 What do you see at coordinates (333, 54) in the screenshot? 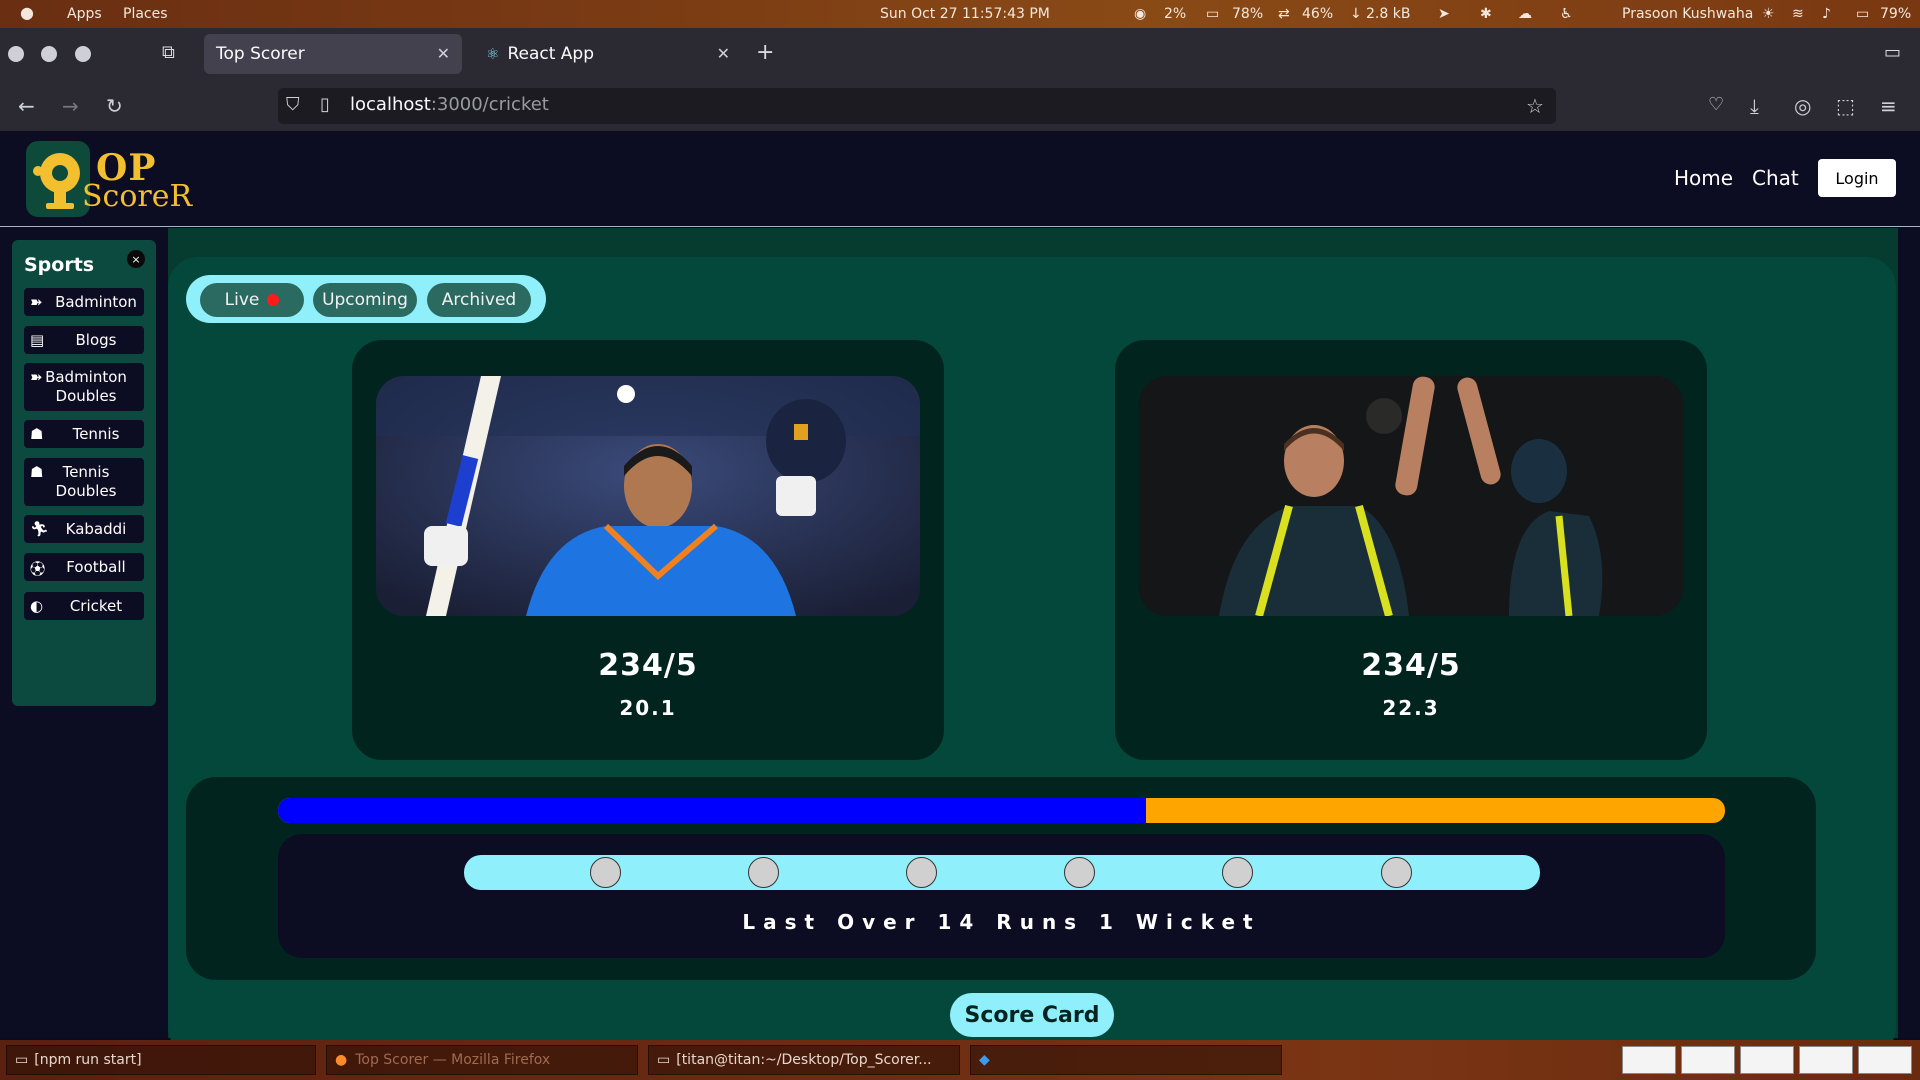
I see `tab-top-scorer: Top Scorer ✕` at bounding box center [333, 54].